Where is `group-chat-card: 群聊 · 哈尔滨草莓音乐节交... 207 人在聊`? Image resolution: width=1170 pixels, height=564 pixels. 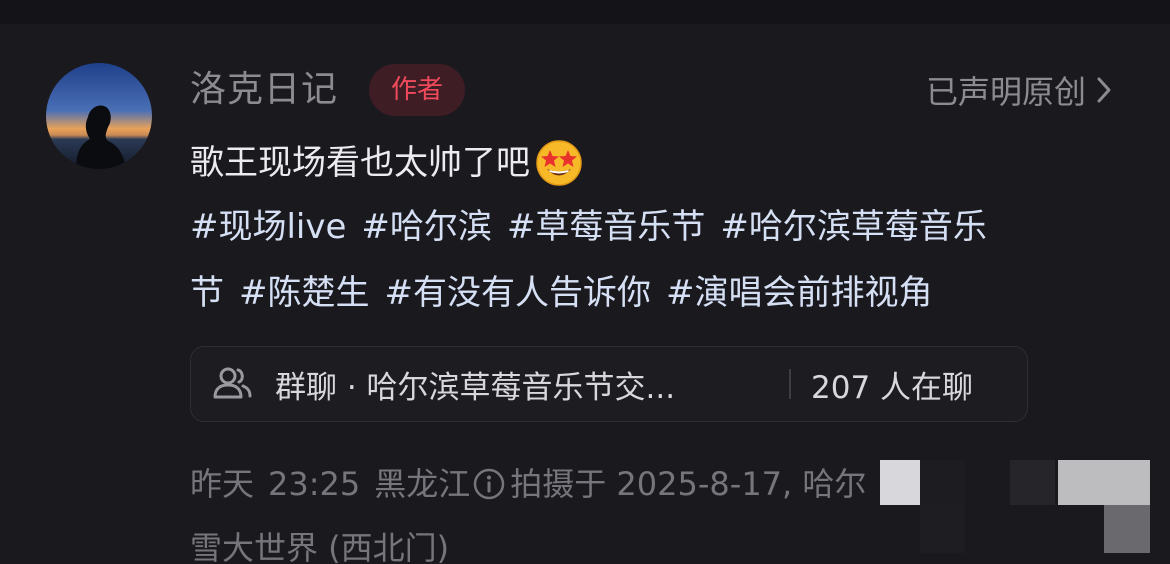 group-chat-card: 群聊 · 哈尔滨草莓音乐节交... 207 人在聊 is located at coordinates (609, 384).